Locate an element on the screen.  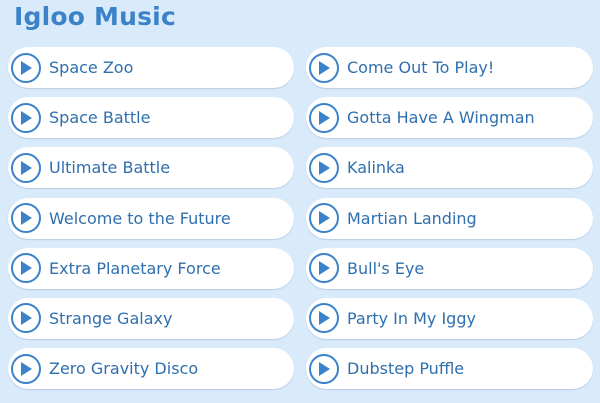
track-item: Space Battle is located at coordinates (151, 118).